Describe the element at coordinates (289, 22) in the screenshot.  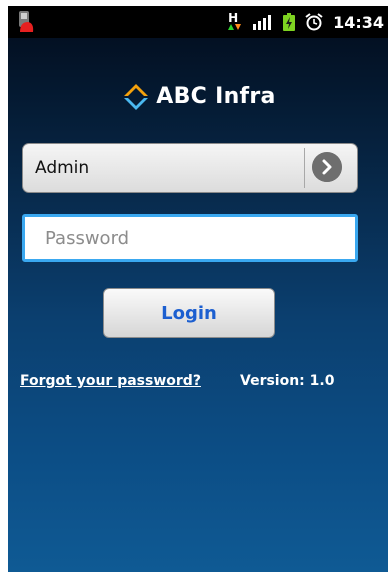
I see `battery-charging-icon` at that location.